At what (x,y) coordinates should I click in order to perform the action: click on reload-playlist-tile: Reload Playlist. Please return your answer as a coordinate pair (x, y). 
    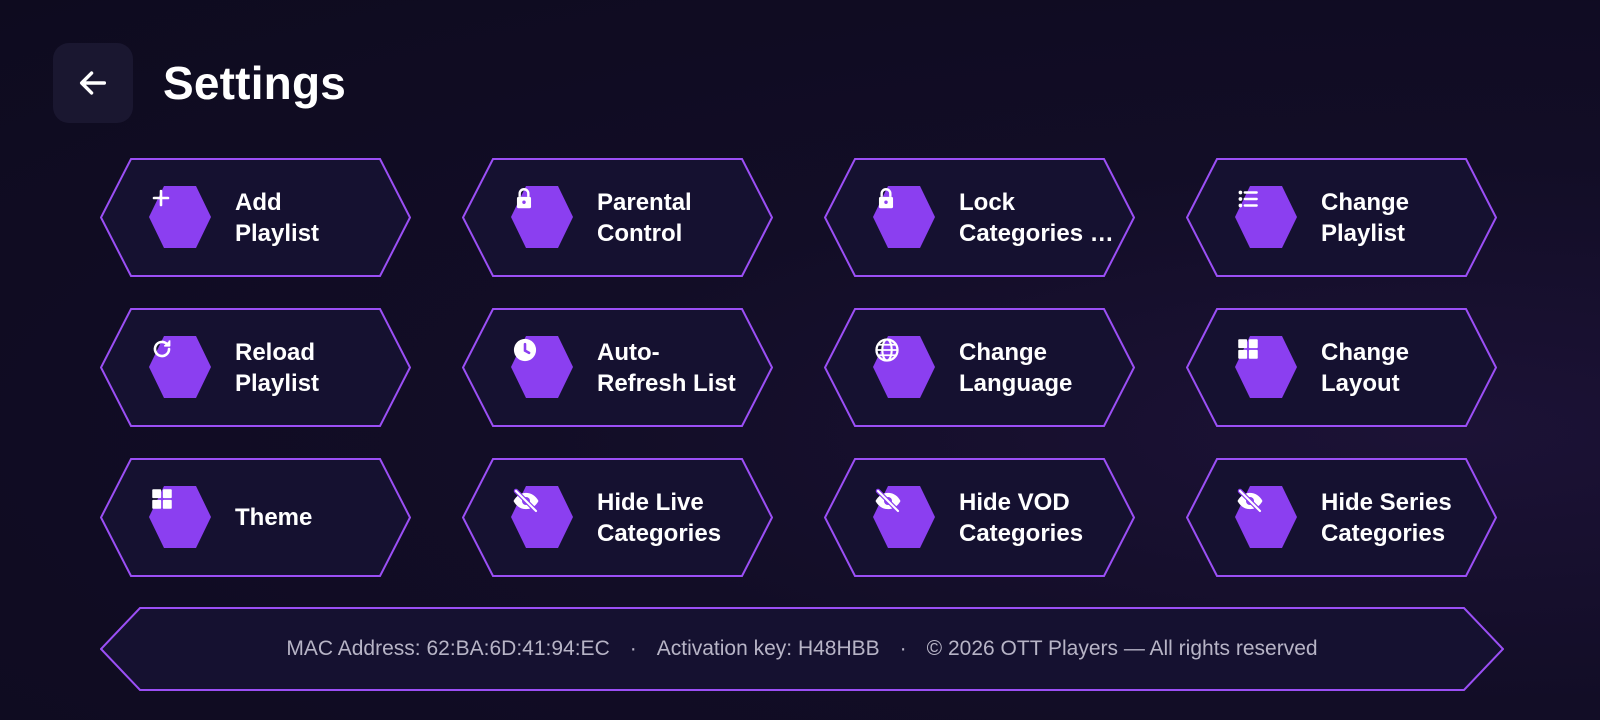
    Looking at the image, I should click on (255, 367).